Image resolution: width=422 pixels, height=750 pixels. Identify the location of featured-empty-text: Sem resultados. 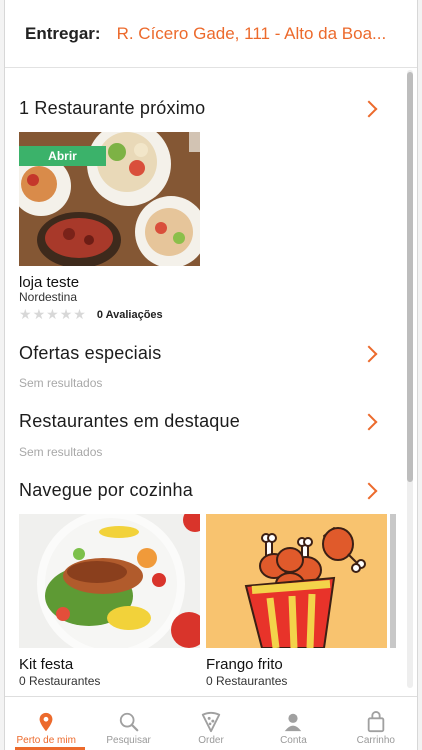
(61, 452).